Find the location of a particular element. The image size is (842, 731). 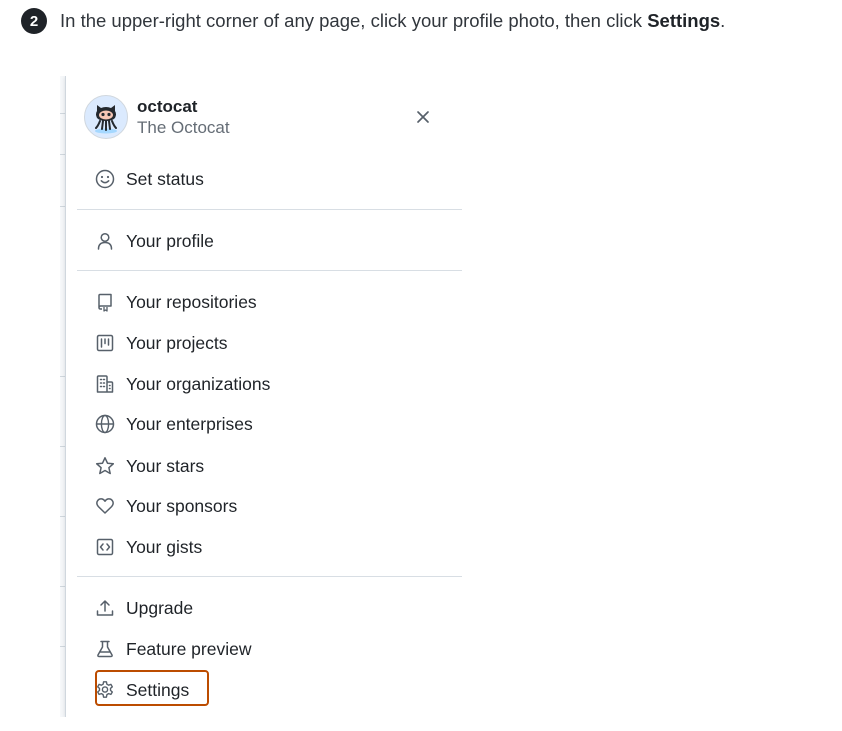

menu-item-your-stars: Your stars is located at coordinates (149, 466).